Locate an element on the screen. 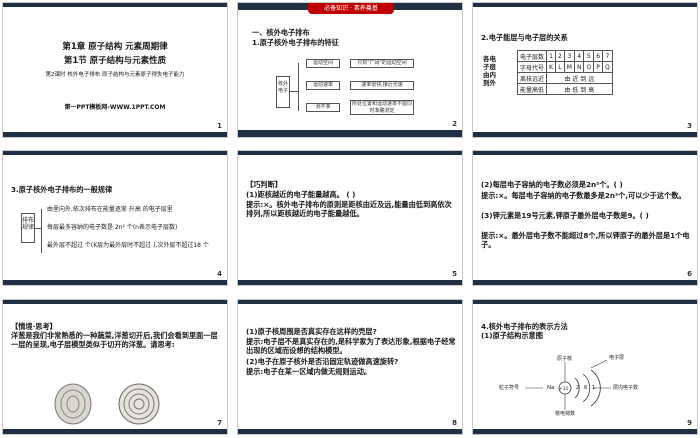  electron-count: 2 is located at coordinates (578, 388).